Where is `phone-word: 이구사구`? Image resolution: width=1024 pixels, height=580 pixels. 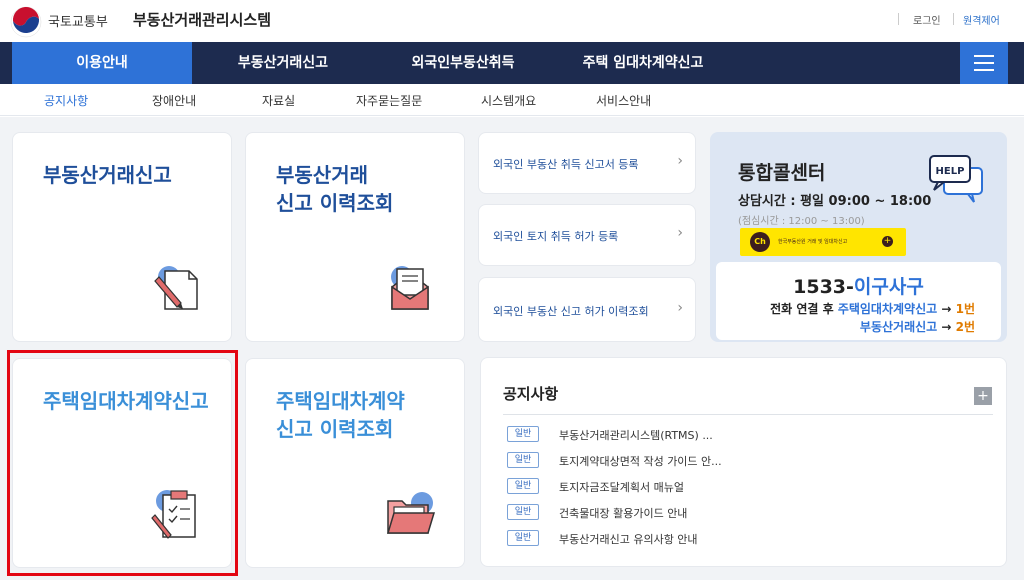
phone-word: 이구사구 is located at coordinates (888, 287).